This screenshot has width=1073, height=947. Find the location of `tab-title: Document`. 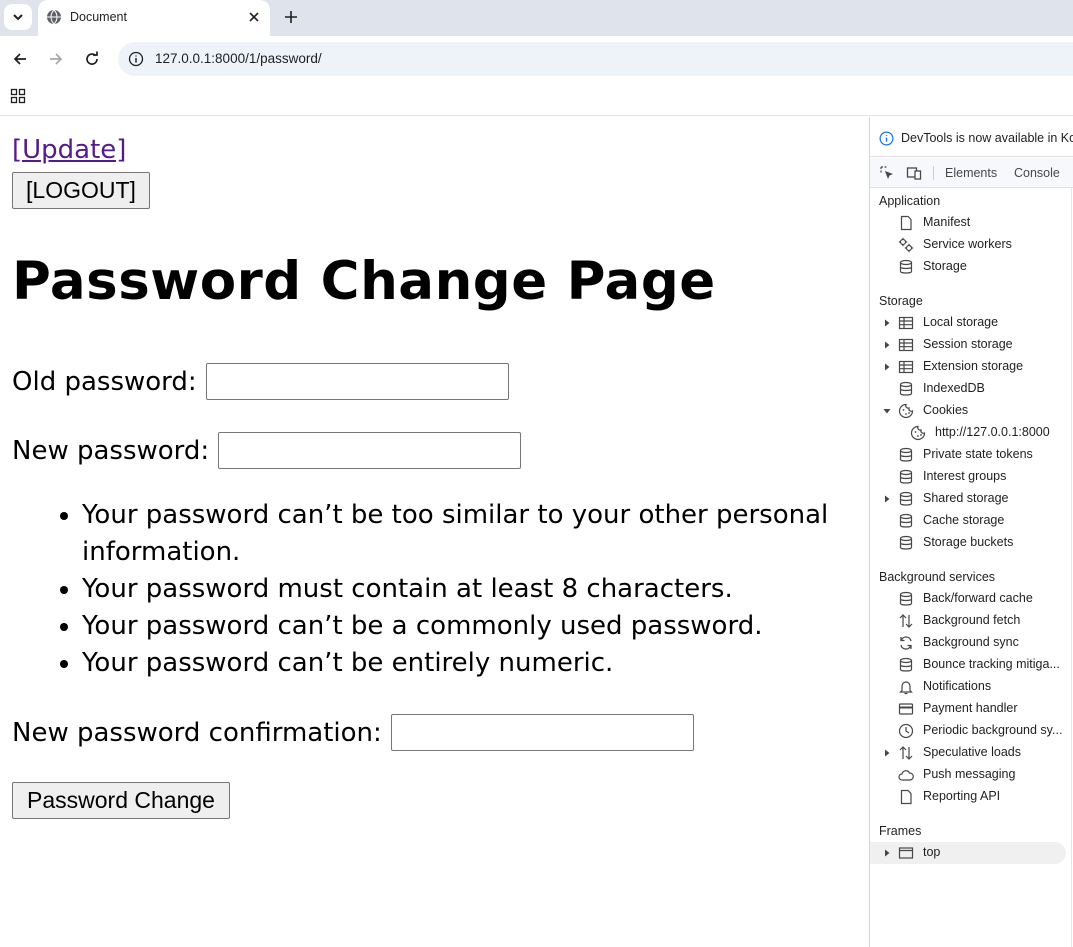

tab-title: Document is located at coordinates (98, 17).